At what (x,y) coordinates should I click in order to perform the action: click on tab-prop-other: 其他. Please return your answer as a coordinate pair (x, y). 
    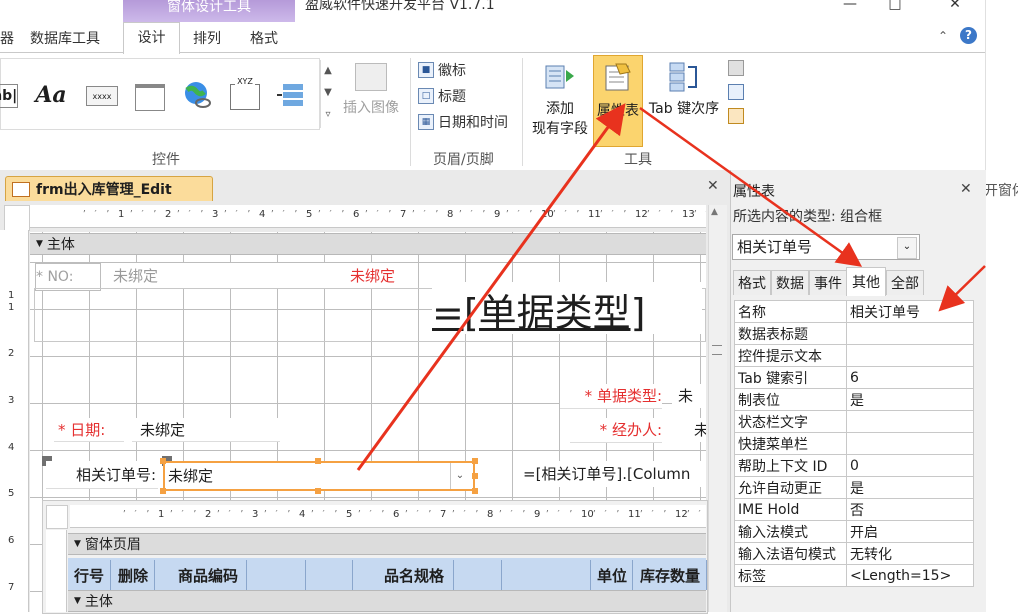
    Looking at the image, I should click on (866, 281).